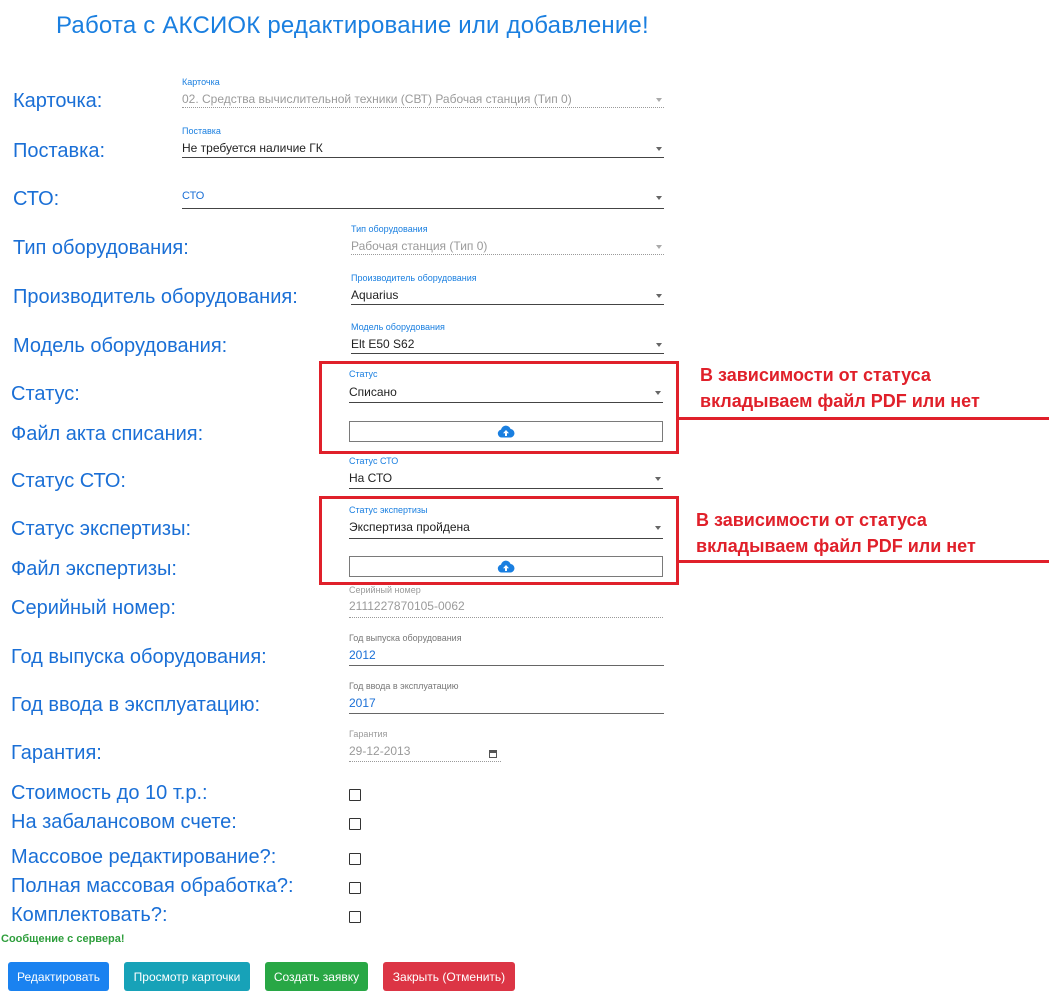  What do you see at coordinates (107, 434) in the screenshot?
I see `writeoff-file-label: Файл акта списания:` at bounding box center [107, 434].